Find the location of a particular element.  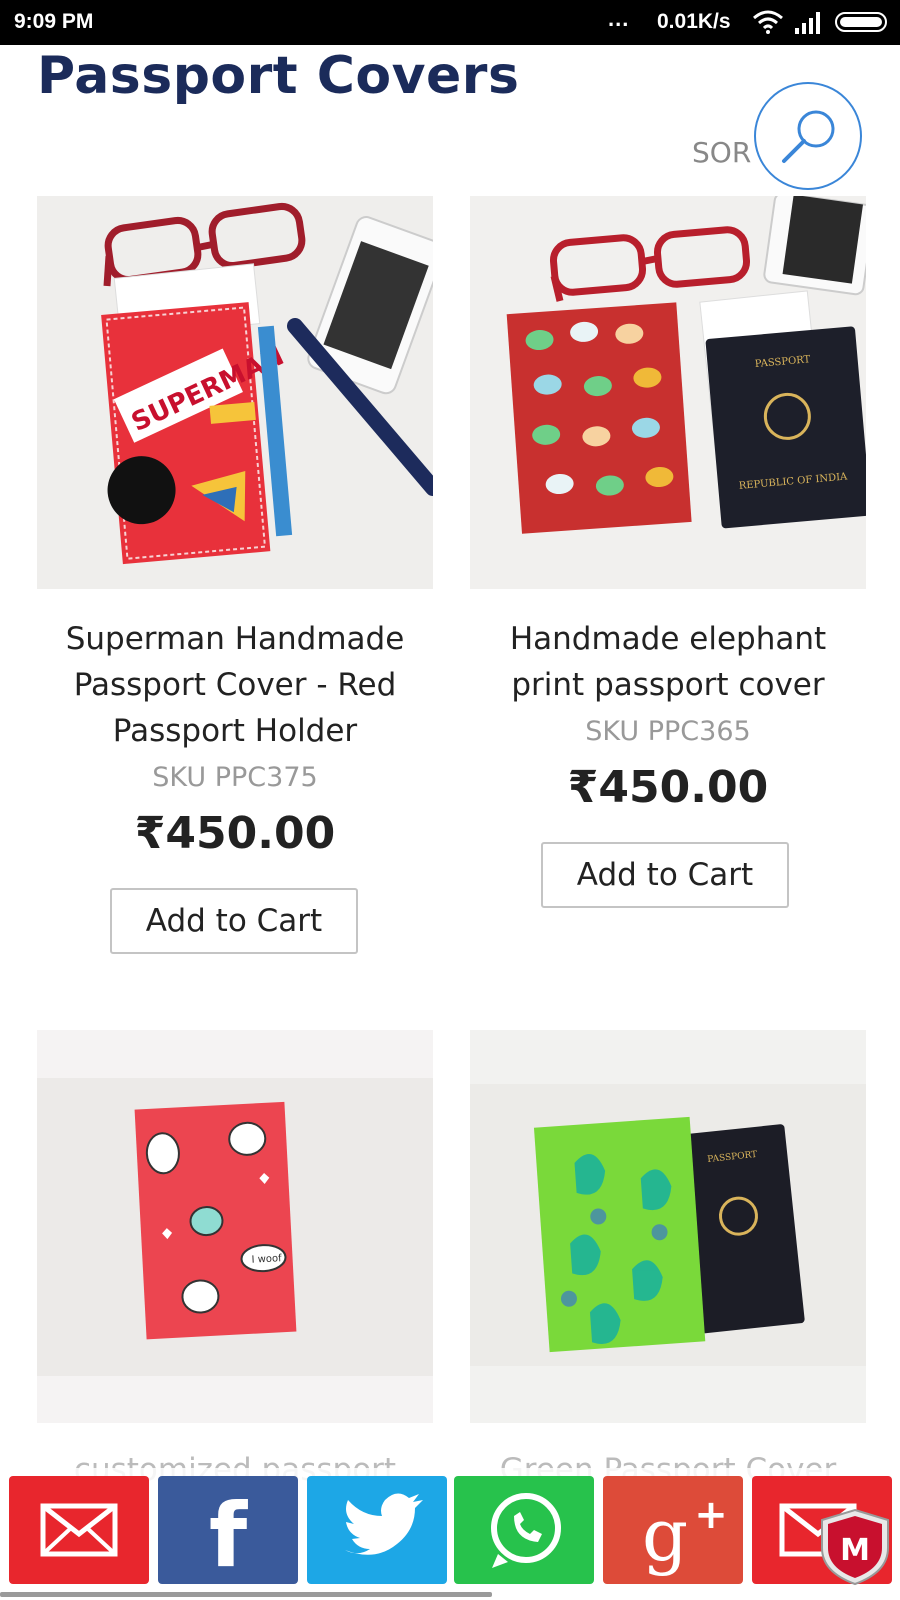

email-share-button is located at coordinates (79, 1530).